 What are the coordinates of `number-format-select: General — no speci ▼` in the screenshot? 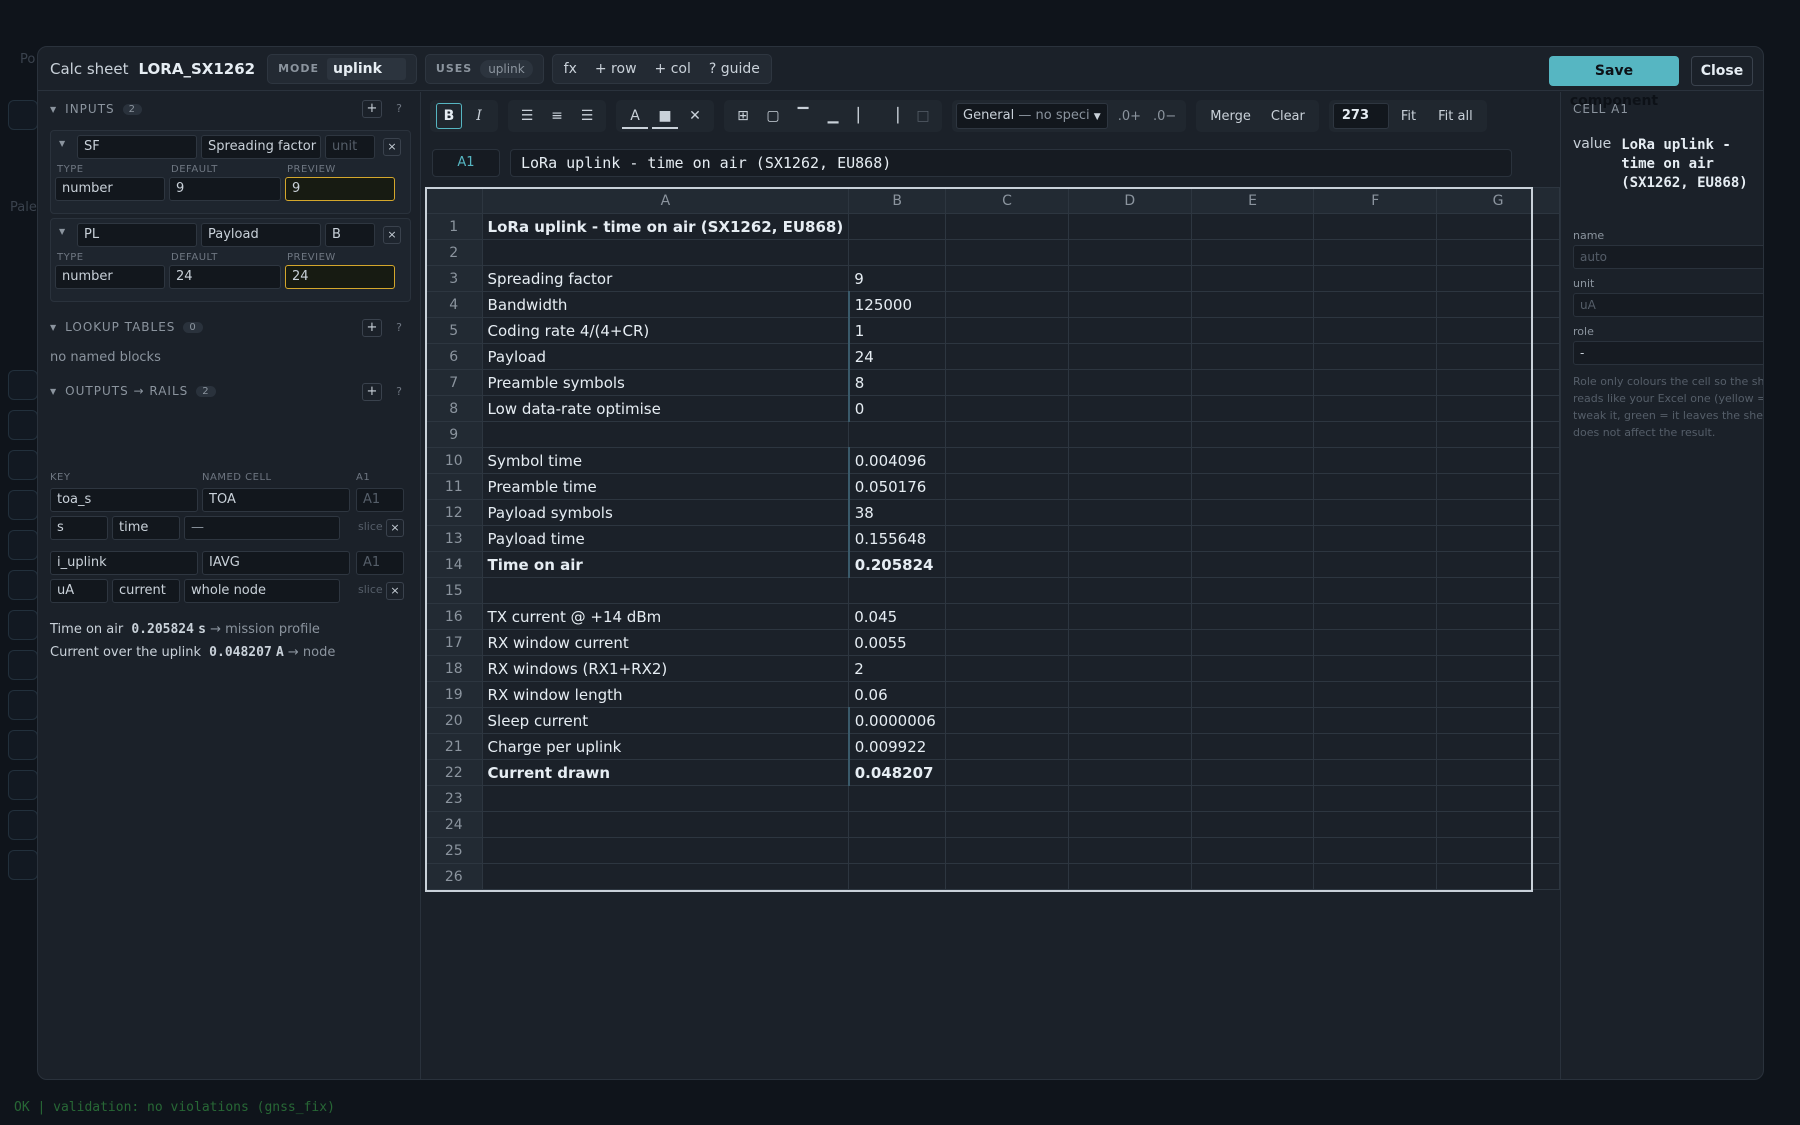 It's located at (1032, 116).